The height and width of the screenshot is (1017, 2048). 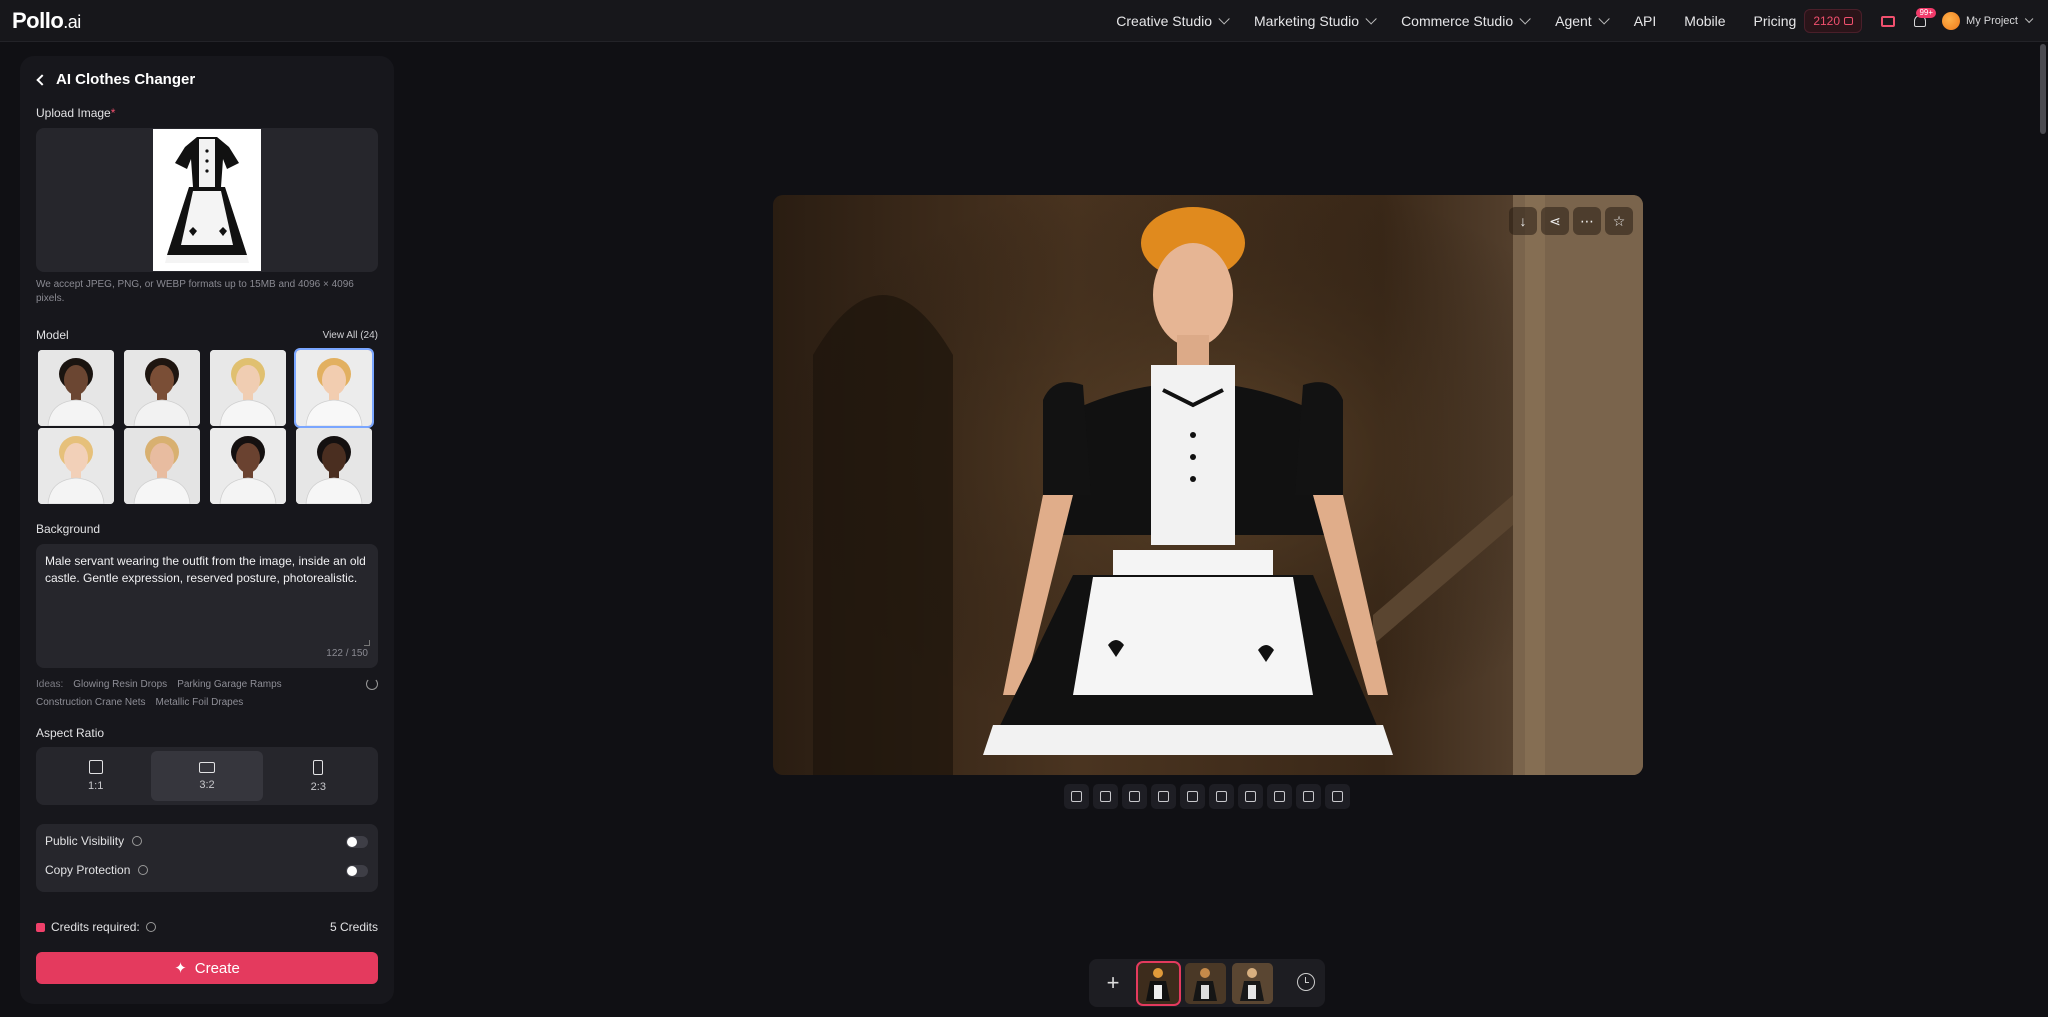 What do you see at coordinates (95, 776) in the screenshot?
I see `aspect-option-1-1: 1:1` at bounding box center [95, 776].